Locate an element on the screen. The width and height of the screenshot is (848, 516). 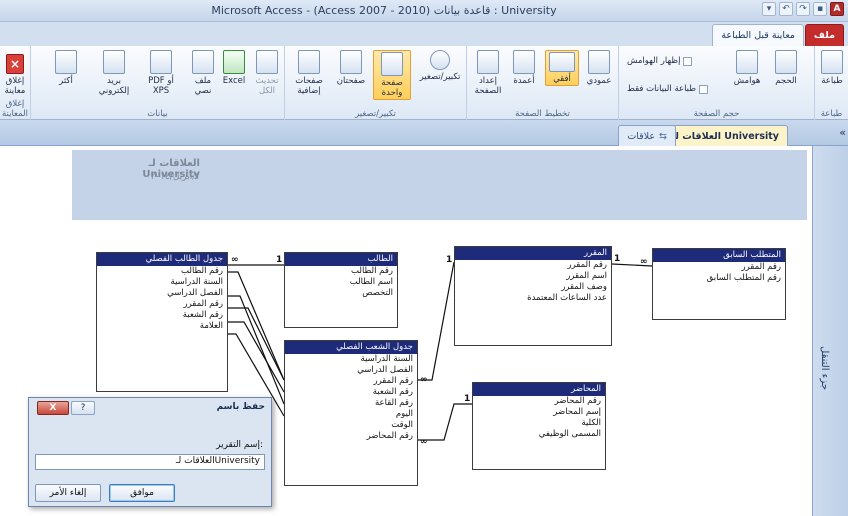
more-label: أكثر is located at coordinates (66, 81).